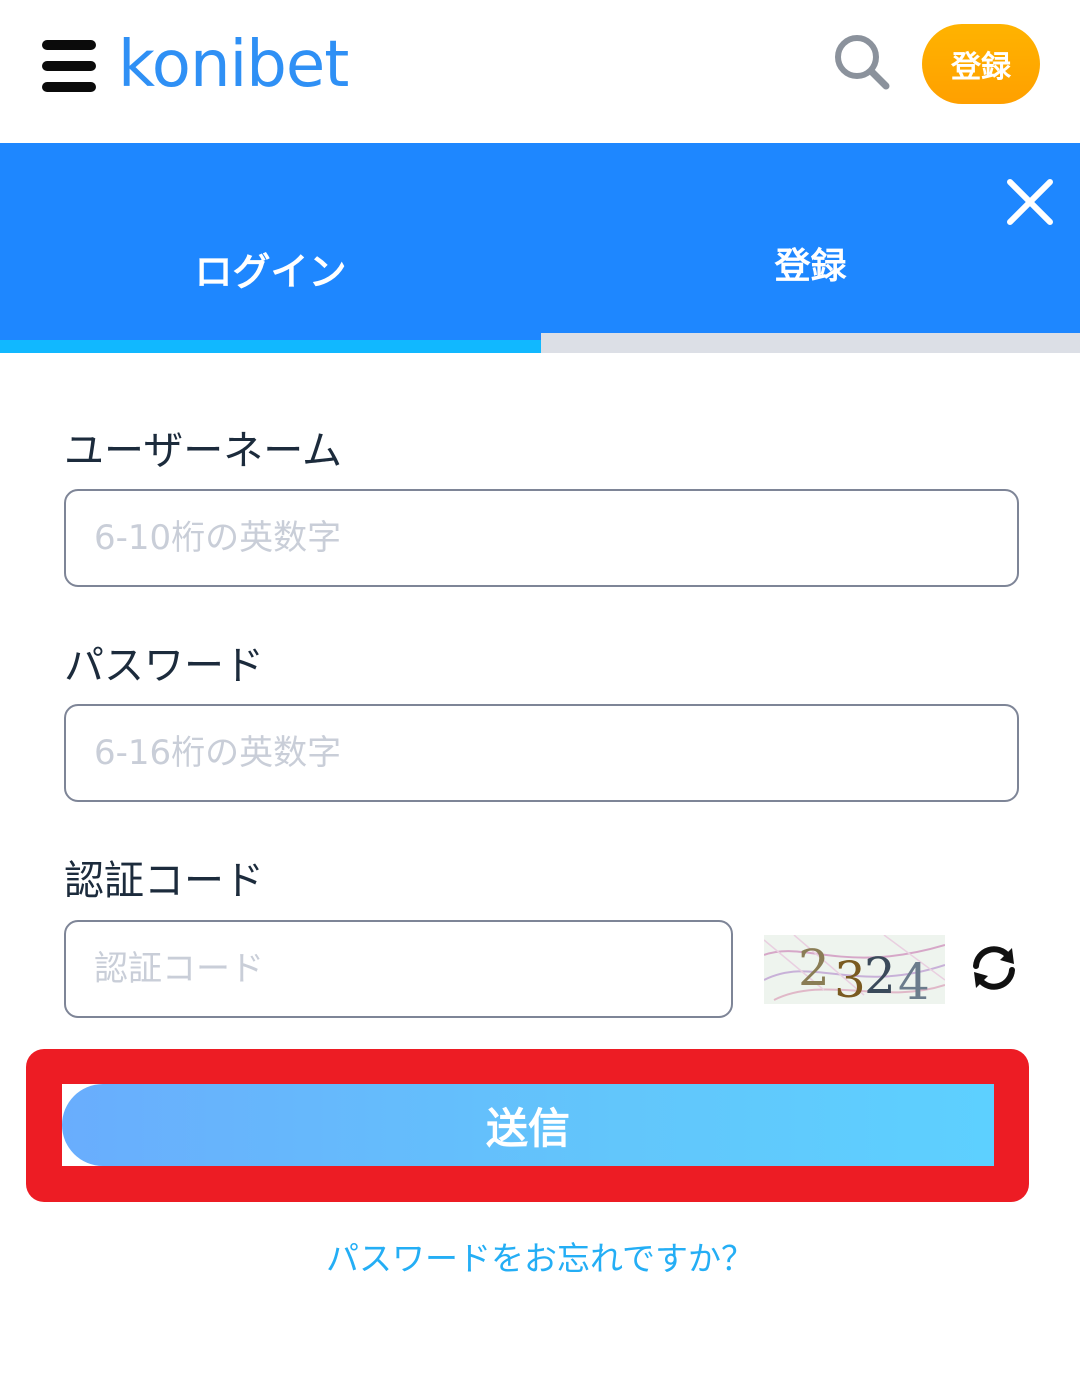 Image resolution: width=1080 pixels, height=1400 pixels. Describe the element at coordinates (164, 881) in the screenshot. I see `captcha-label: 認証コード` at that location.